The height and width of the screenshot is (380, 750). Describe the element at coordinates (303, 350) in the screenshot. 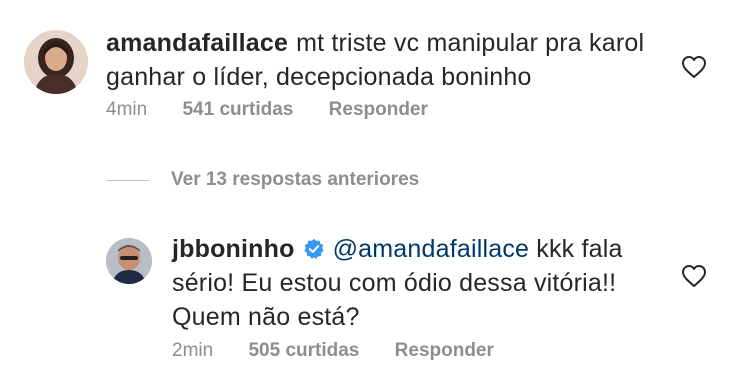

I see `reply-likes: 505 curtidas` at that location.